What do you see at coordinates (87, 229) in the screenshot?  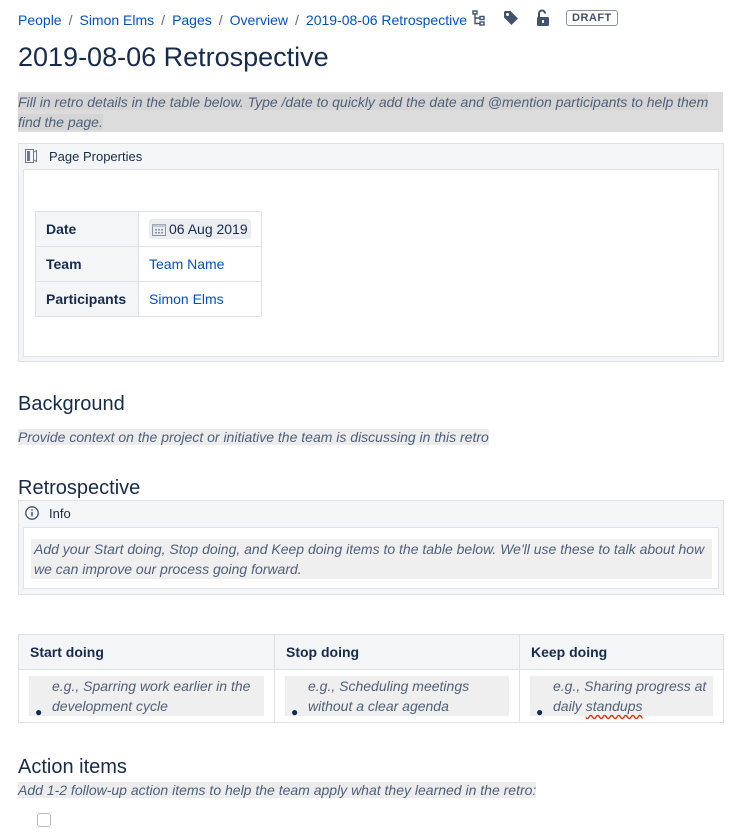 I see `property-key: Date` at bounding box center [87, 229].